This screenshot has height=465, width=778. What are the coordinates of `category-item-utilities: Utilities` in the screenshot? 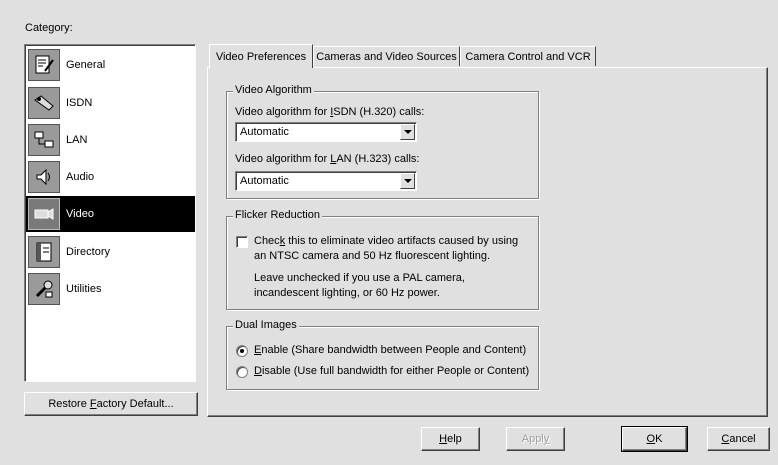 It's located at (110, 289).